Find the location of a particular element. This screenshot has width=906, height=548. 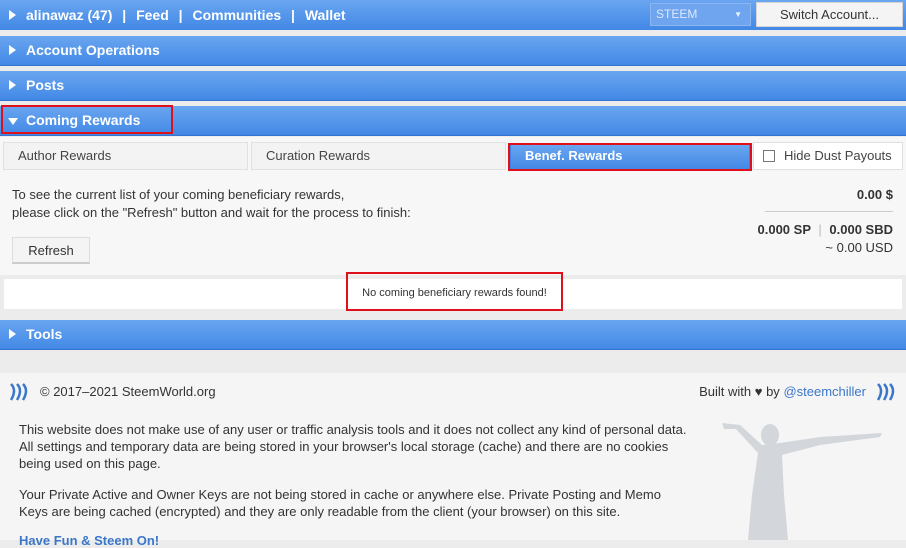

hide-dust-label: Hide Dust Payouts is located at coordinates (838, 155).